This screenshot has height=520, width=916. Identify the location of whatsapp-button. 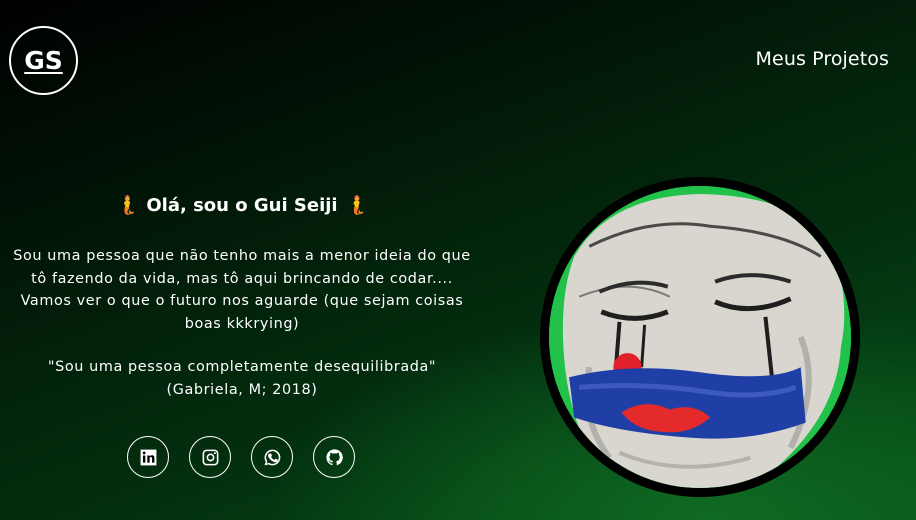
(272, 457).